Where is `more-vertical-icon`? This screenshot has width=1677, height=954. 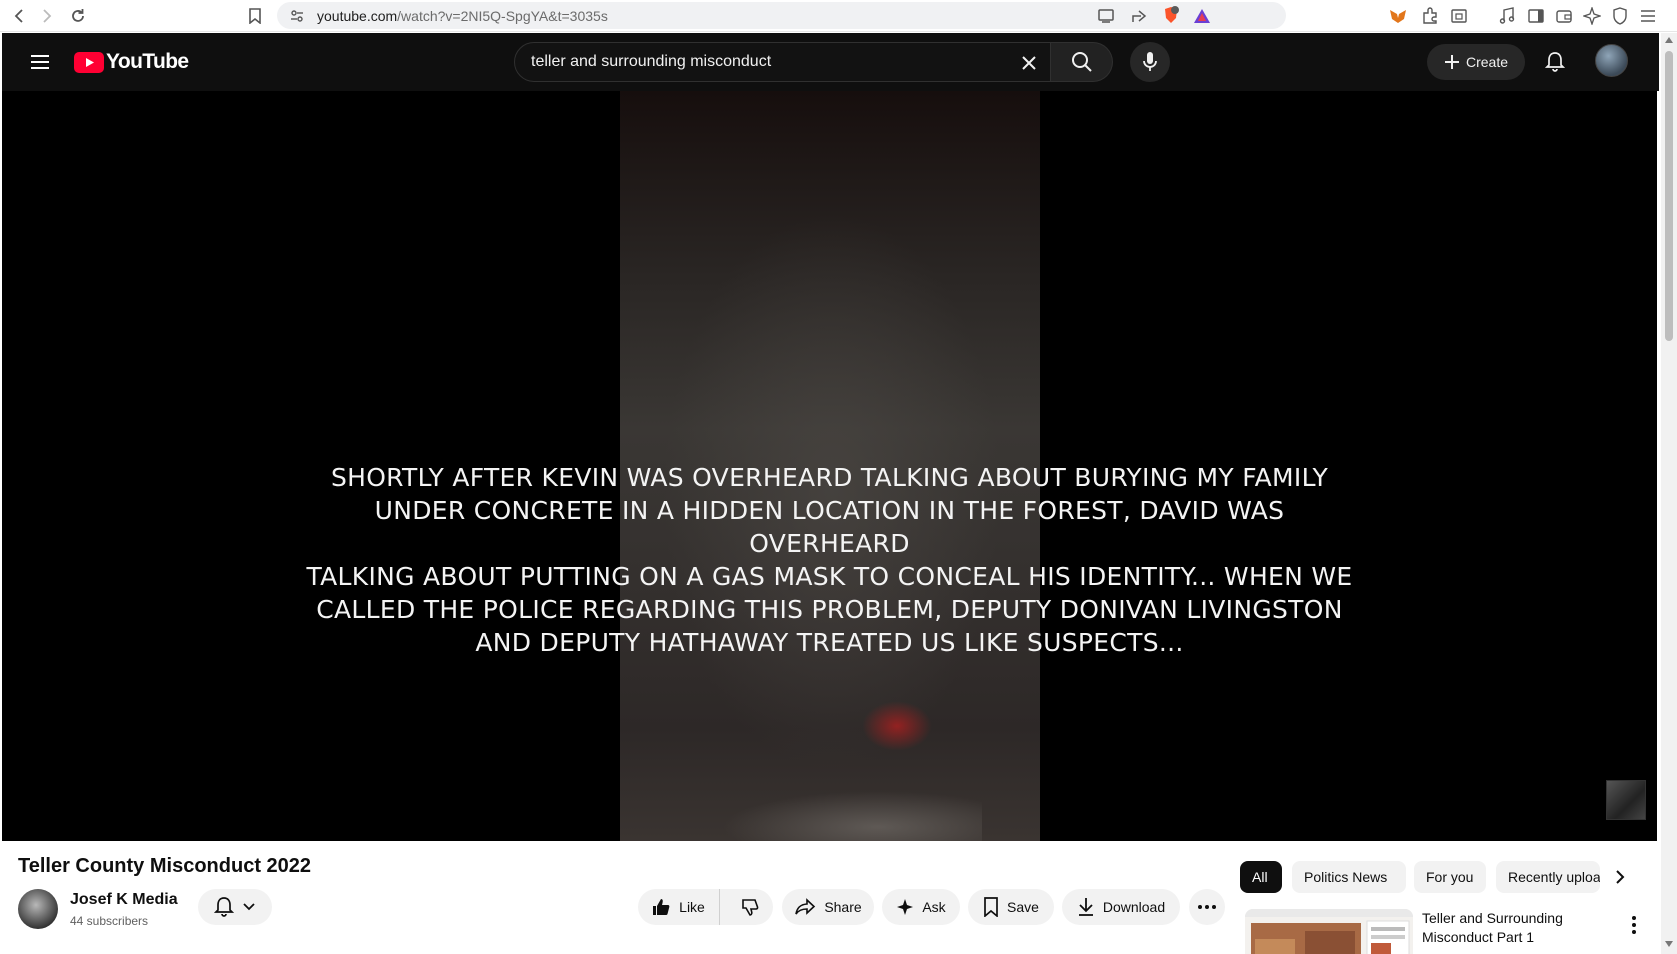
more-vertical-icon is located at coordinates (1634, 925).